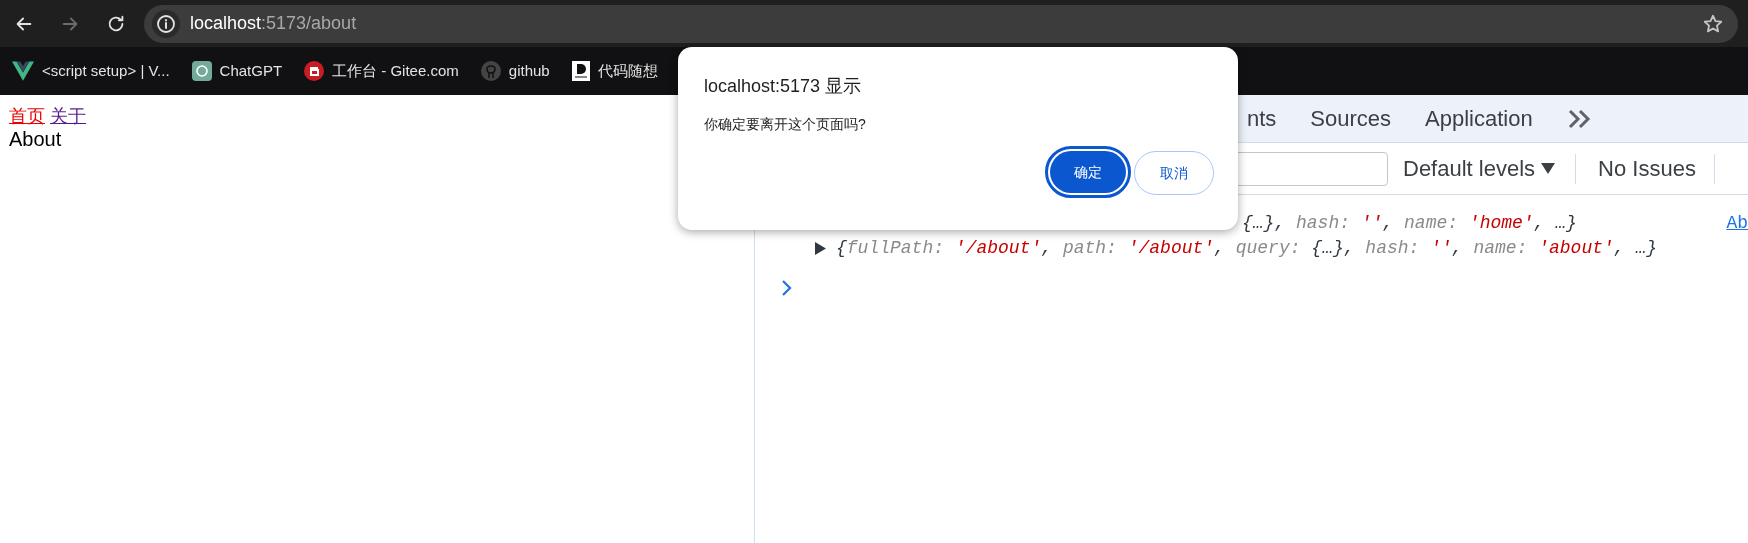 The height and width of the screenshot is (543, 1748). What do you see at coordinates (381, 71) in the screenshot?
I see `bookmark-item: 工作台 - Gitee.com` at bounding box center [381, 71].